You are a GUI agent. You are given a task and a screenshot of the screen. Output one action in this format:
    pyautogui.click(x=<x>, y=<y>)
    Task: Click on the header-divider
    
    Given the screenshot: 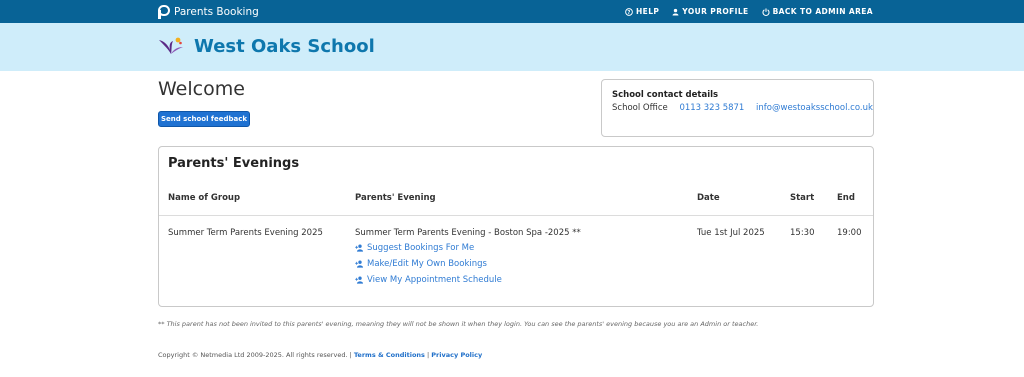 What is the action you would take?
    pyautogui.click(x=516, y=215)
    